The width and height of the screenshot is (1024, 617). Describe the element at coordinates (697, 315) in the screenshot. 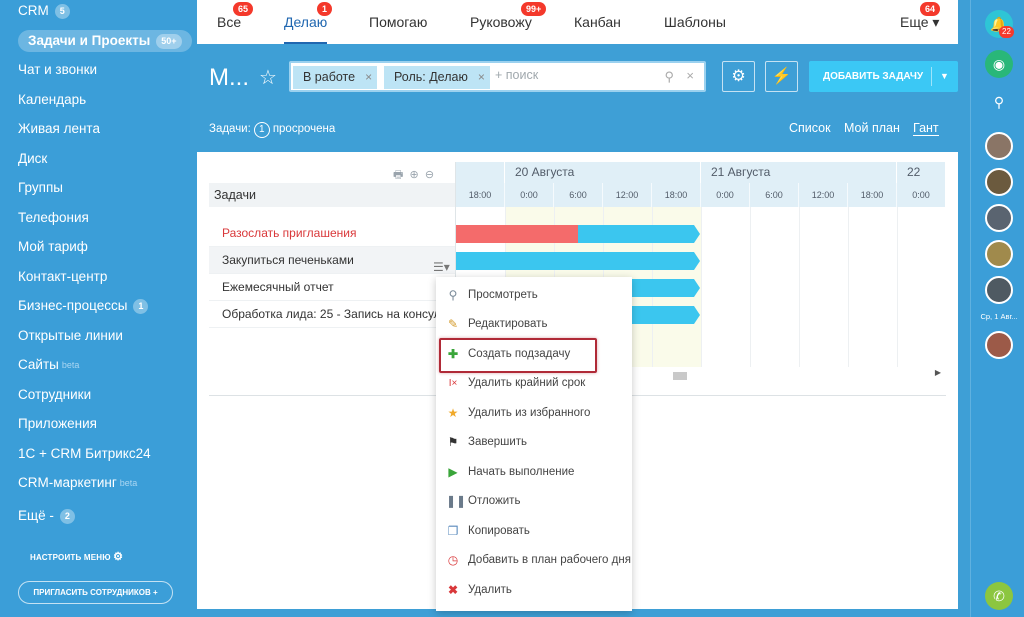

I see `bar-arrow` at that location.